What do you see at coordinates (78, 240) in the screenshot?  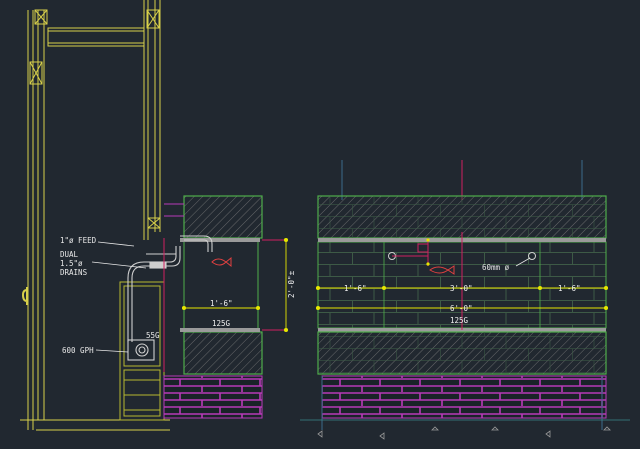 I see `feed-label: 1"ø FEED` at bounding box center [78, 240].